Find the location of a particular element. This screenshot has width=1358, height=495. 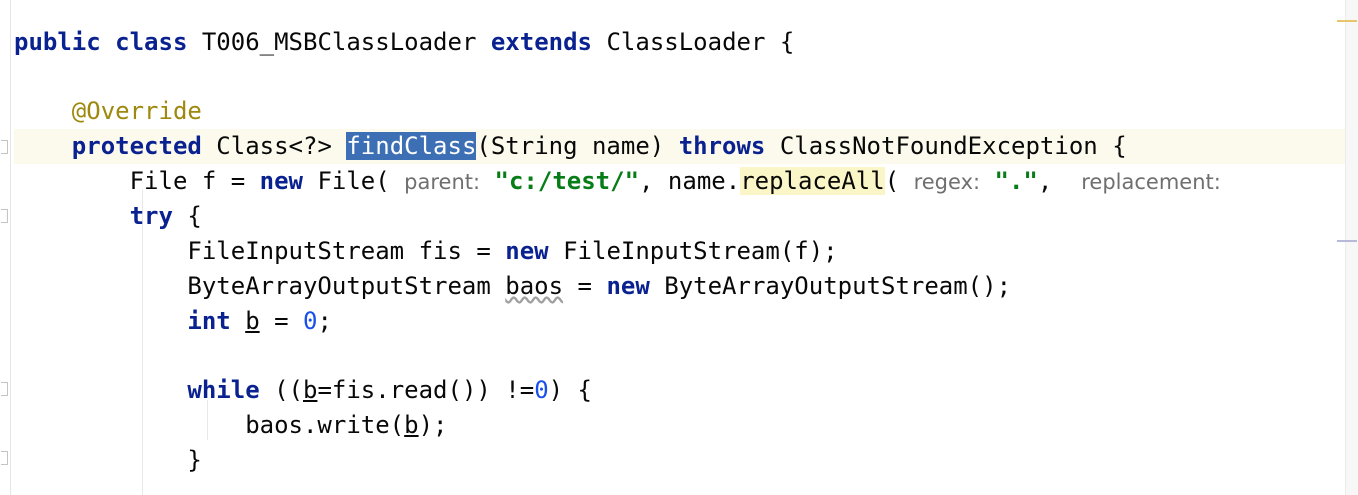

keyword: public is located at coordinates (57, 42).